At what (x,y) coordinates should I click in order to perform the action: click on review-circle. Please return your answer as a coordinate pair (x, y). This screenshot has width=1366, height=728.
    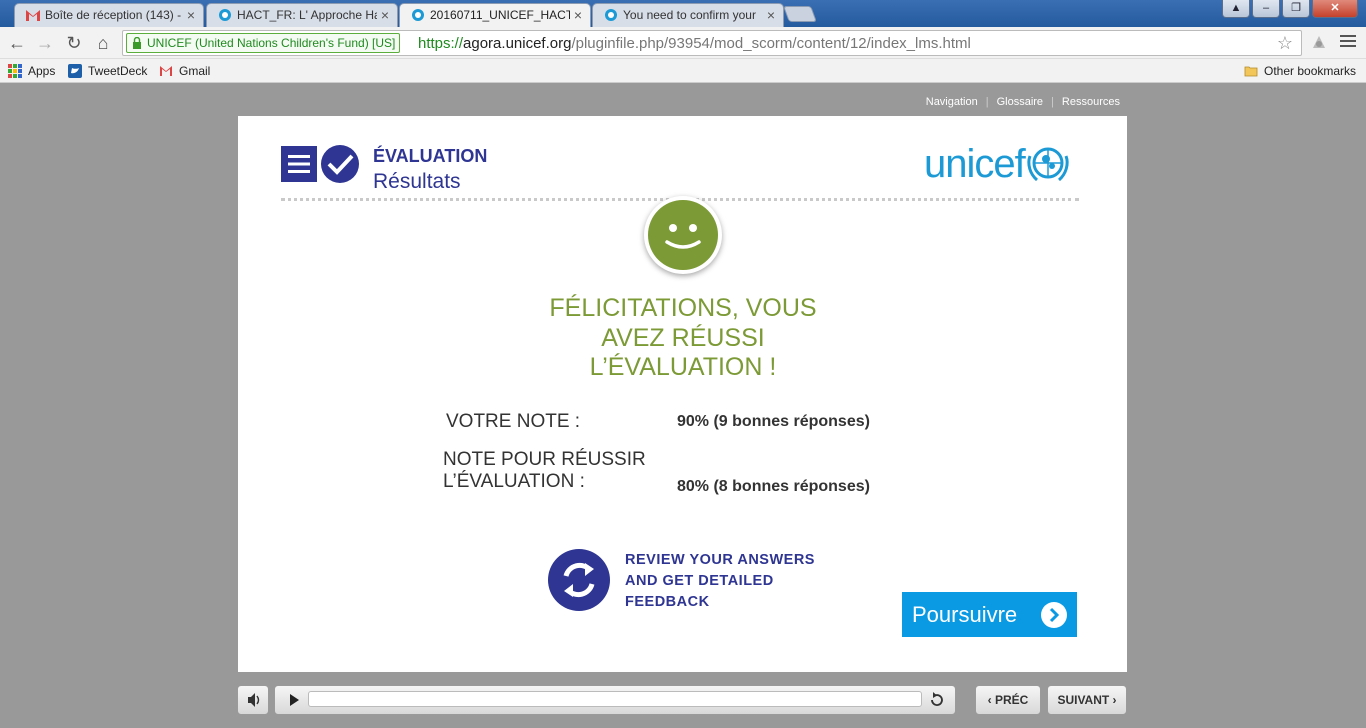
    Looking at the image, I should click on (579, 580).